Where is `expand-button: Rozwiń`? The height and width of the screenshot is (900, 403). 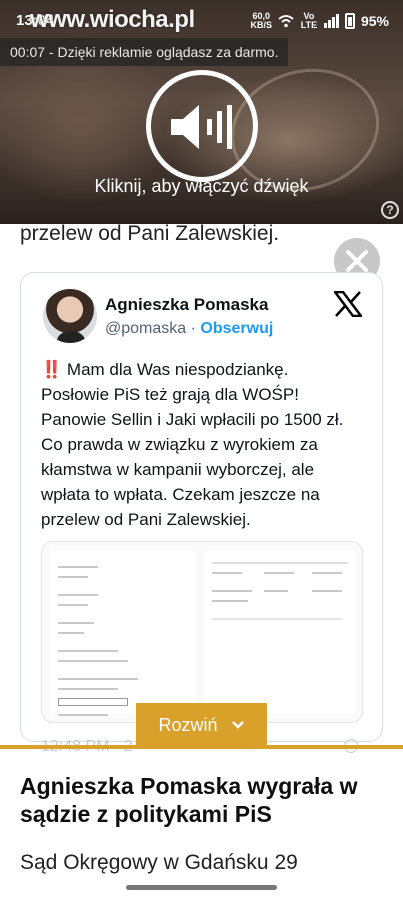 expand-button: Rozwiń is located at coordinates (201, 724).